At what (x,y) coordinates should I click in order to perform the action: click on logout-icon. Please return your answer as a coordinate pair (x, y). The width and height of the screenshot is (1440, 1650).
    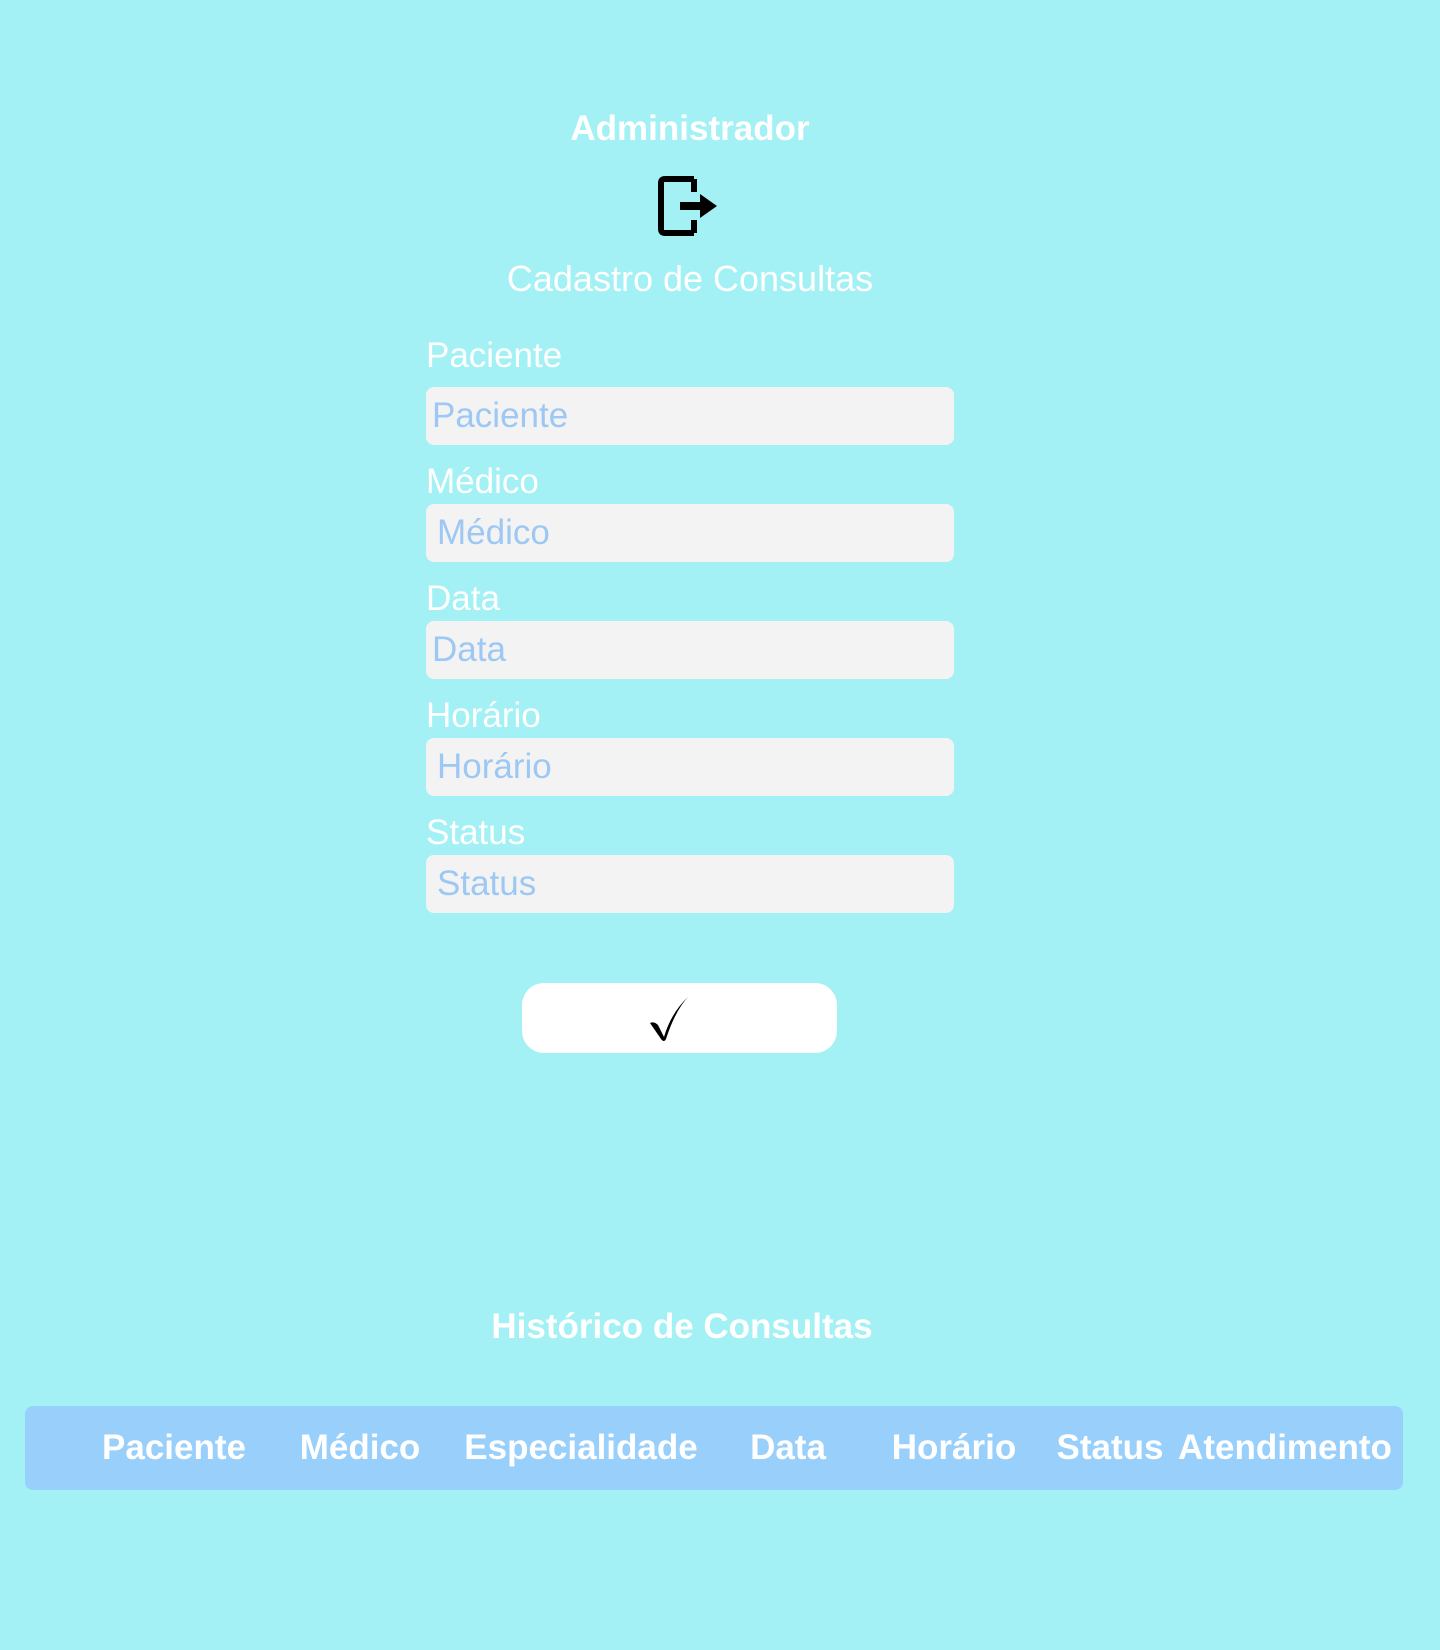
    Looking at the image, I should click on (687, 206).